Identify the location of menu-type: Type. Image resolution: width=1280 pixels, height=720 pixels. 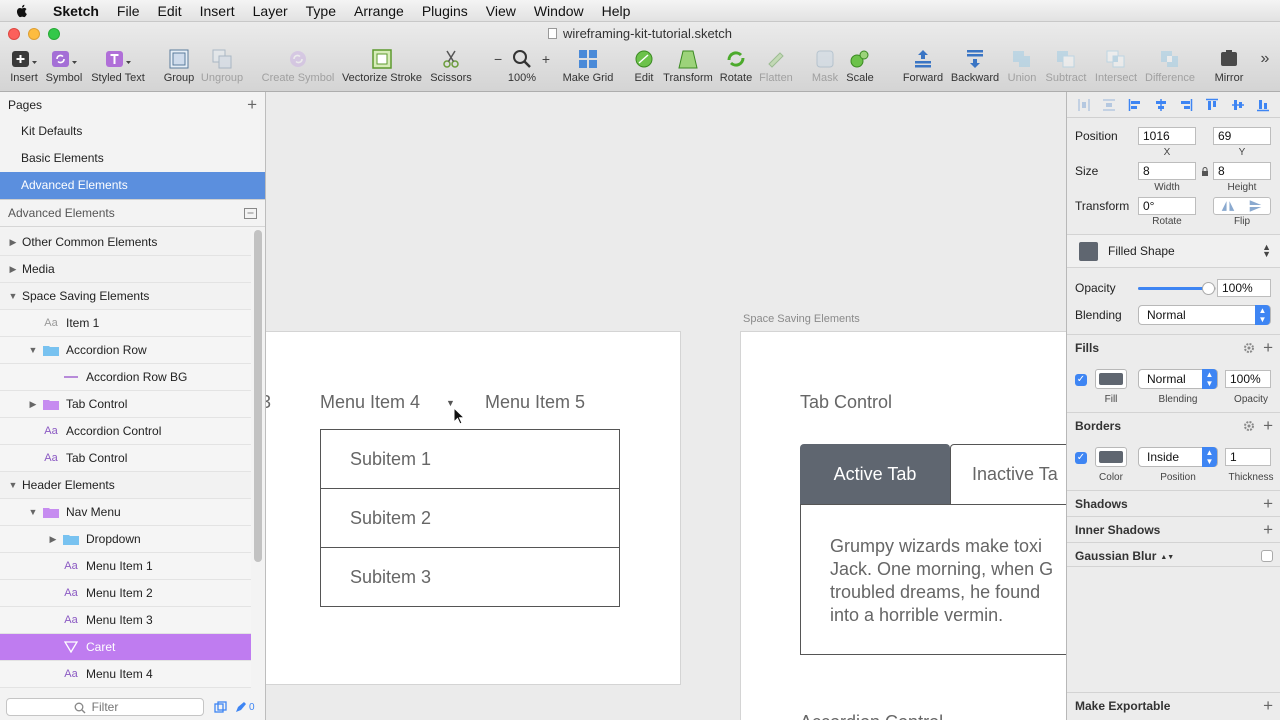
(321, 11).